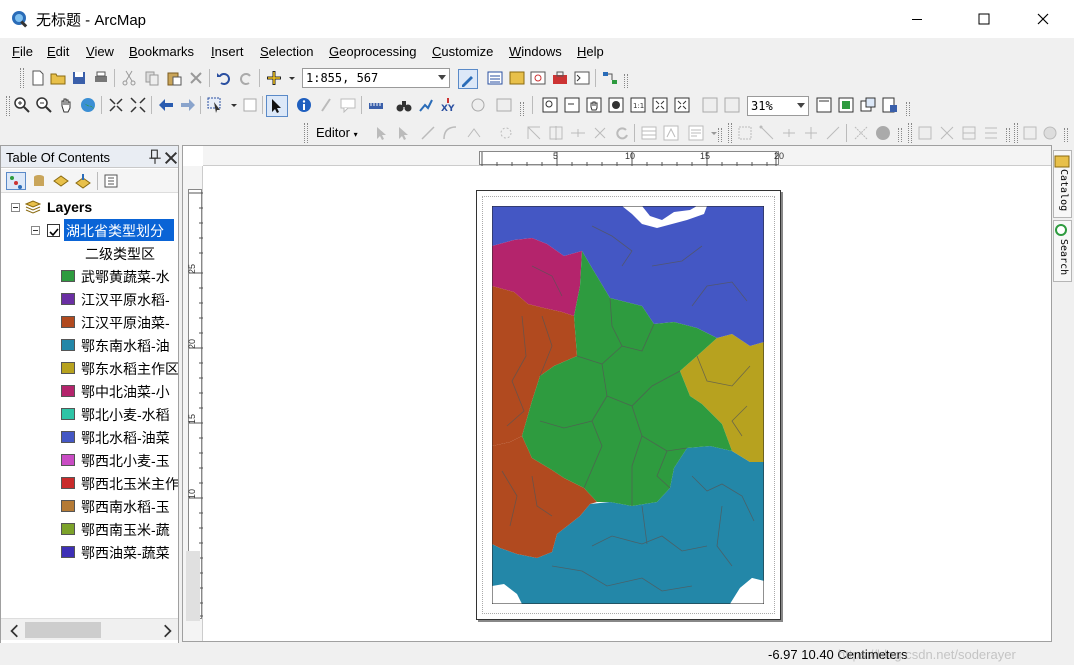 The height and width of the screenshot is (665, 1074). Describe the element at coordinates (833, 133) in the screenshot. I see `align-edge-icon` at that location.